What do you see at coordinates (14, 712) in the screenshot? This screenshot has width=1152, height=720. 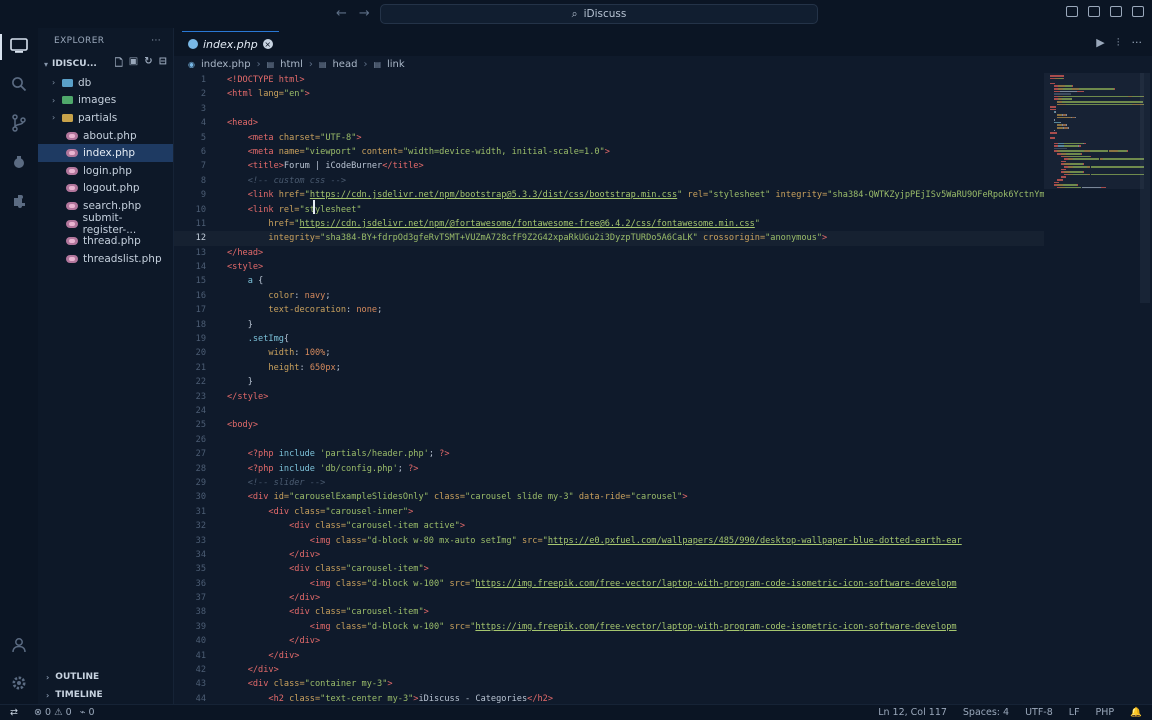 I see `remote-icon: ⇄` at bounding box center [14, 712].